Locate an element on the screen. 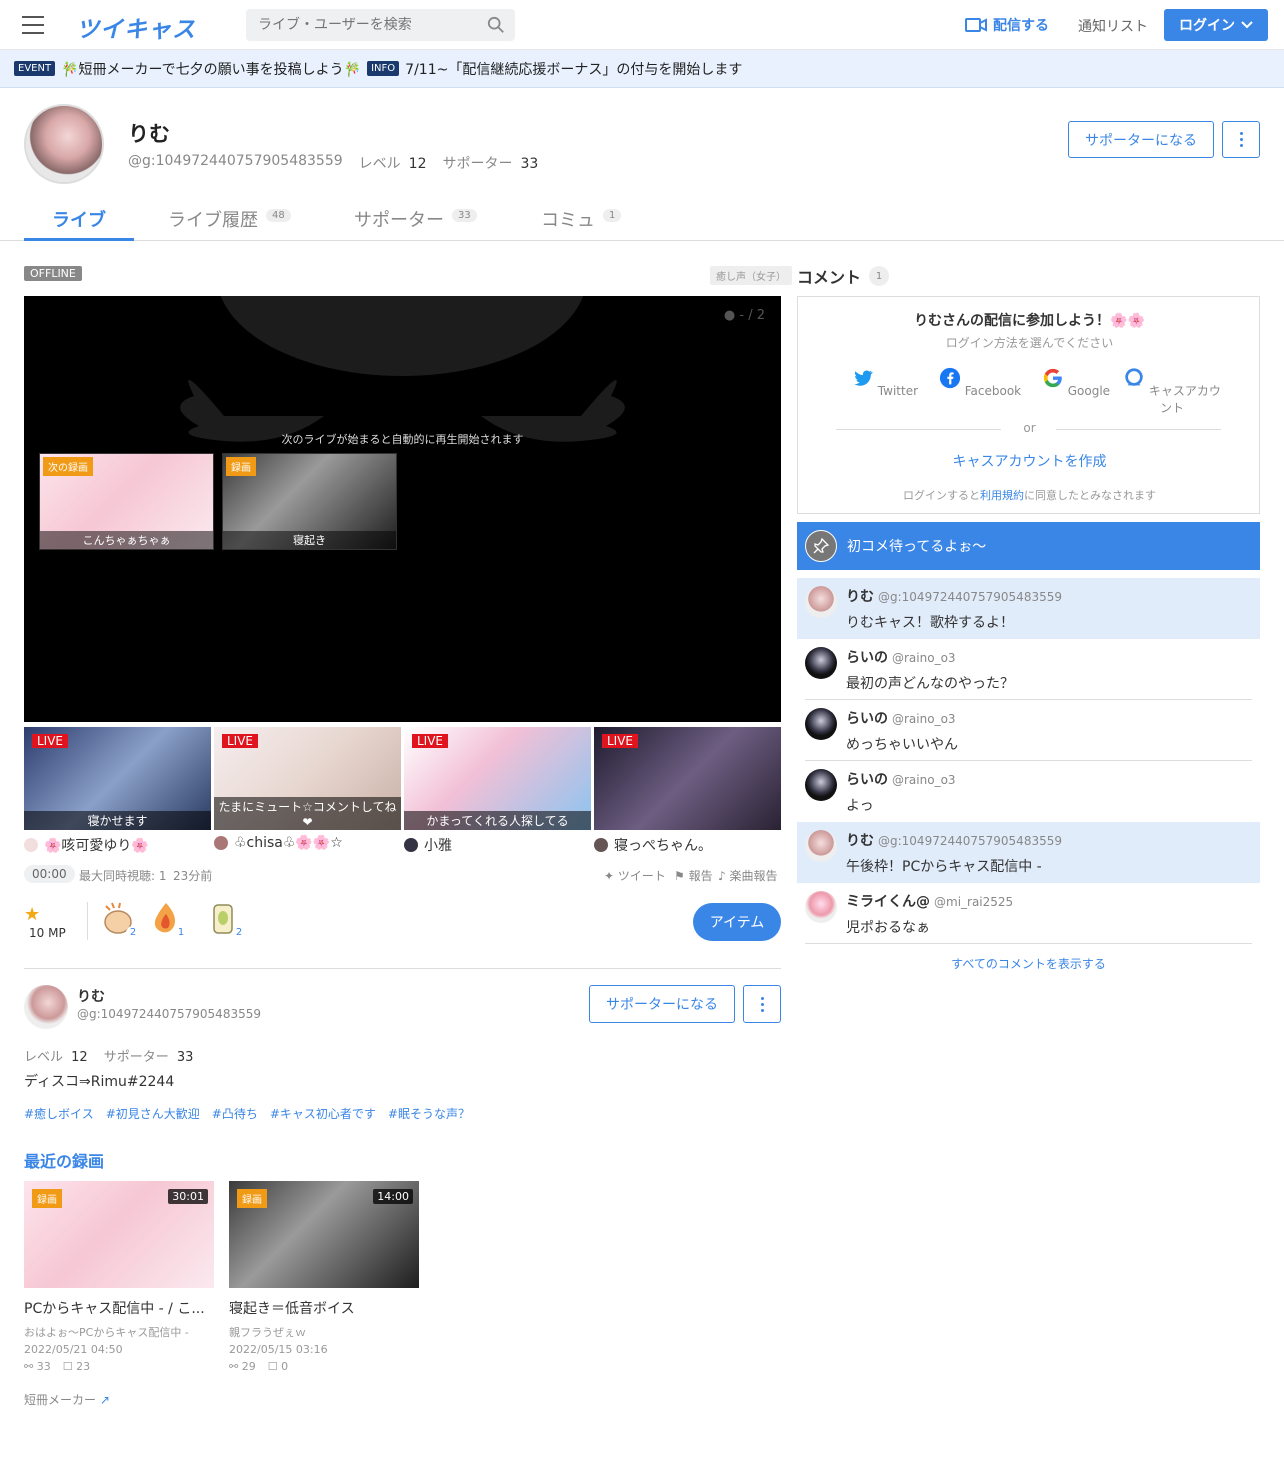  views-count: 33 is located at coordinates (43, 1366).